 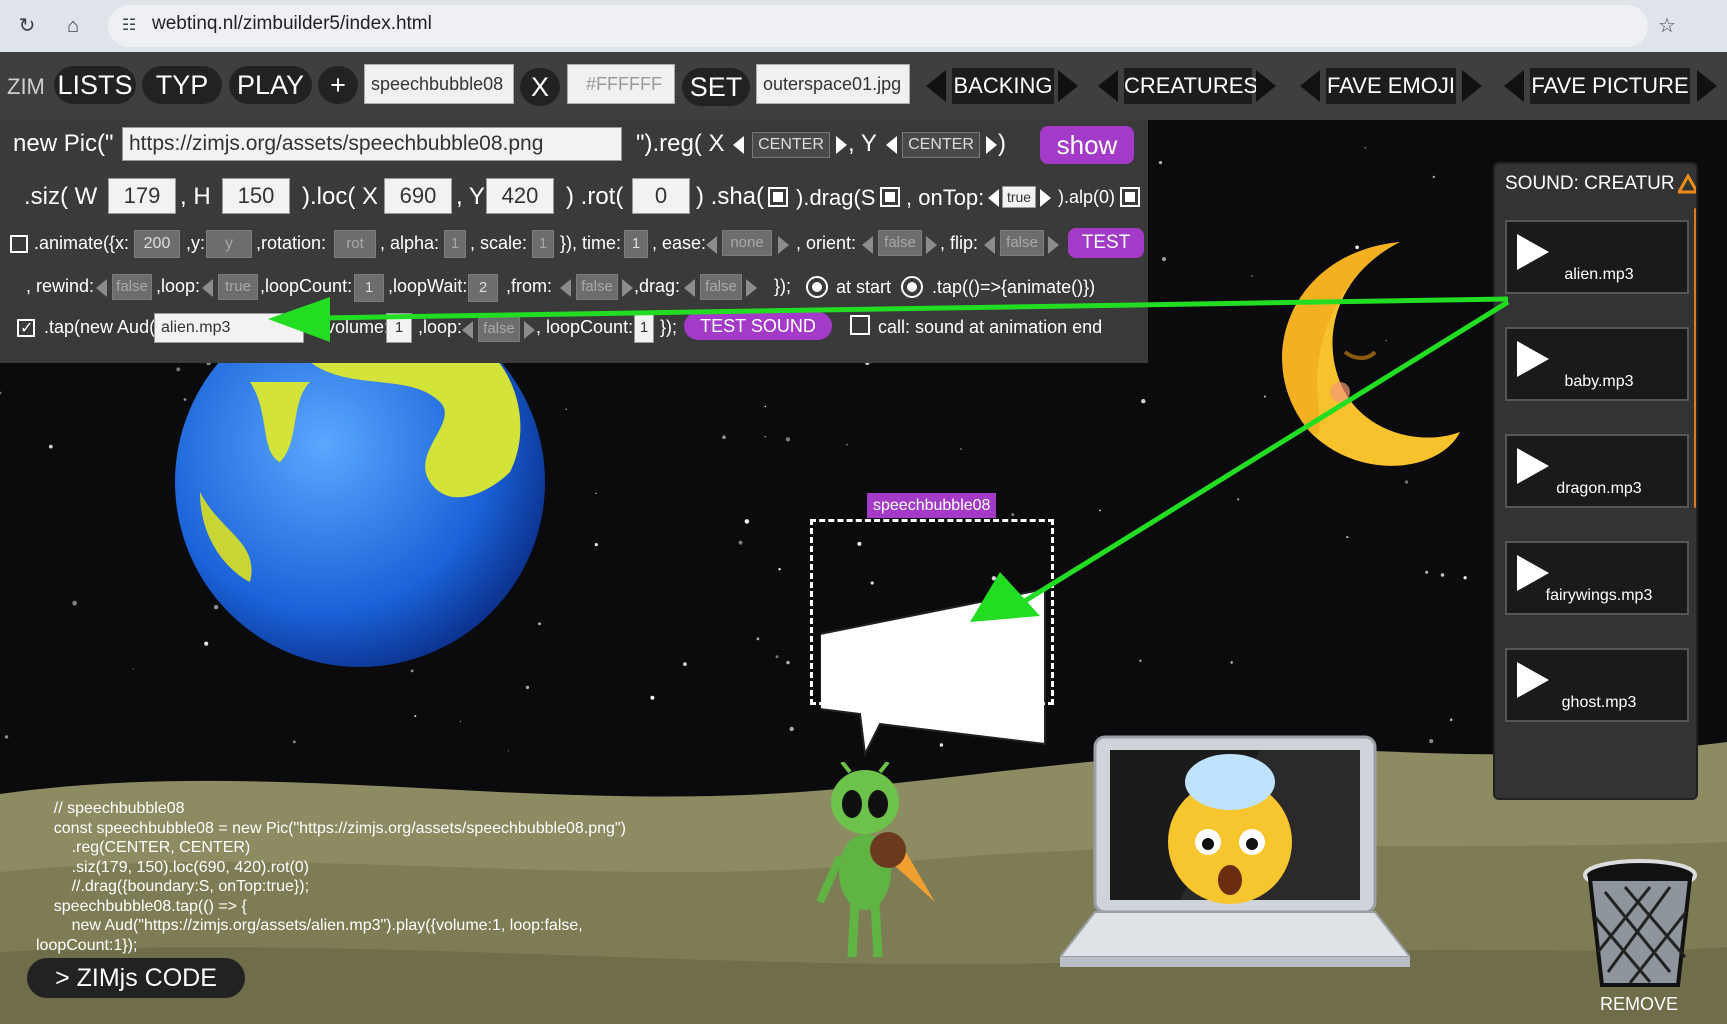 I want to click on site-info-icon: ☷, so click(x=129, y=26).